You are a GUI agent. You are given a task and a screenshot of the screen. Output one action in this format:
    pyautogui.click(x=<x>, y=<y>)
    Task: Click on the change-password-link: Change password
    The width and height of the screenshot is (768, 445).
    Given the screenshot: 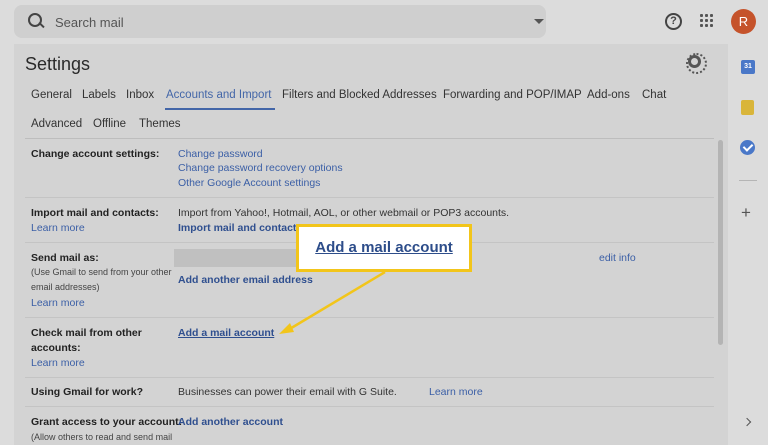 What is the action you would take?
    pyautogui.click(x=220, y=154)
    